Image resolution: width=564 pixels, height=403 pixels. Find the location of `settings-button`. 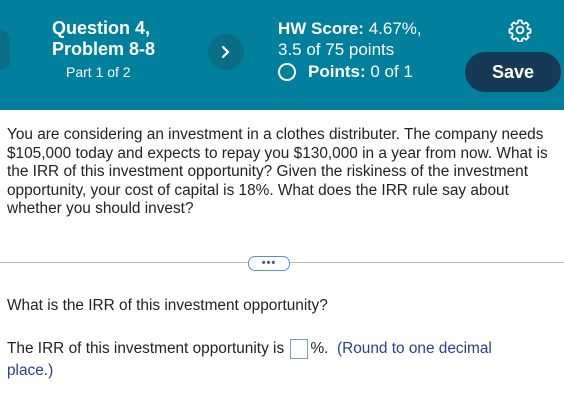

settings-button is located at coordinates (520, 30).